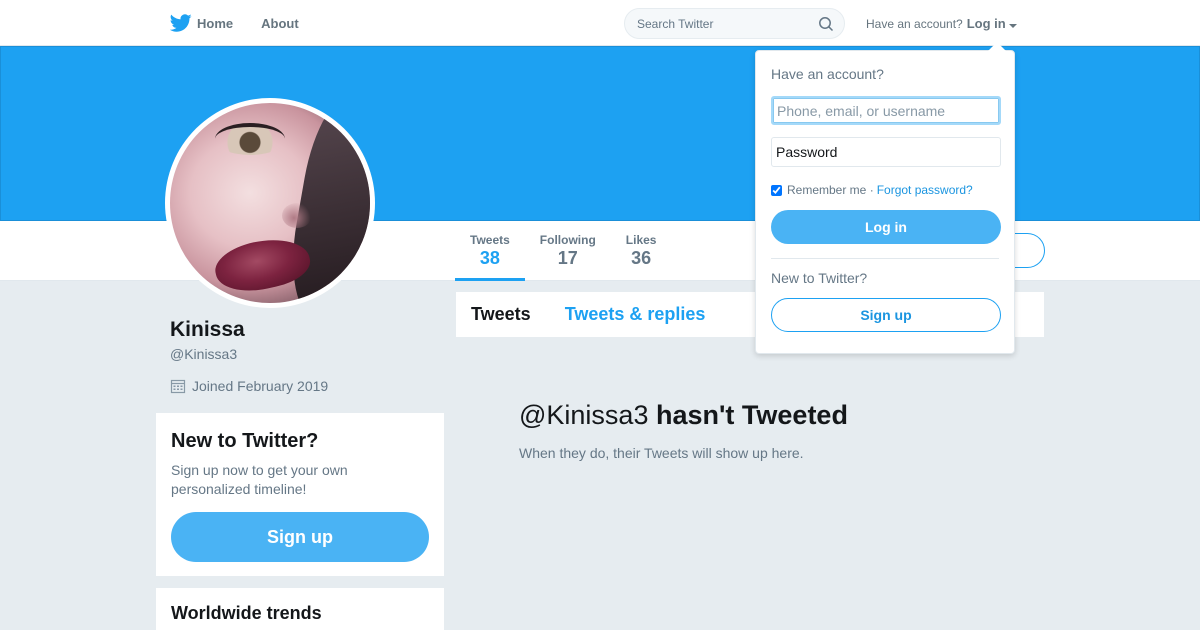 The height and width of the screenshot is (630, 1200). I want to click on empty-timeline-title: @Kinissa3 hasn't Tweeted, so click(683, 415).